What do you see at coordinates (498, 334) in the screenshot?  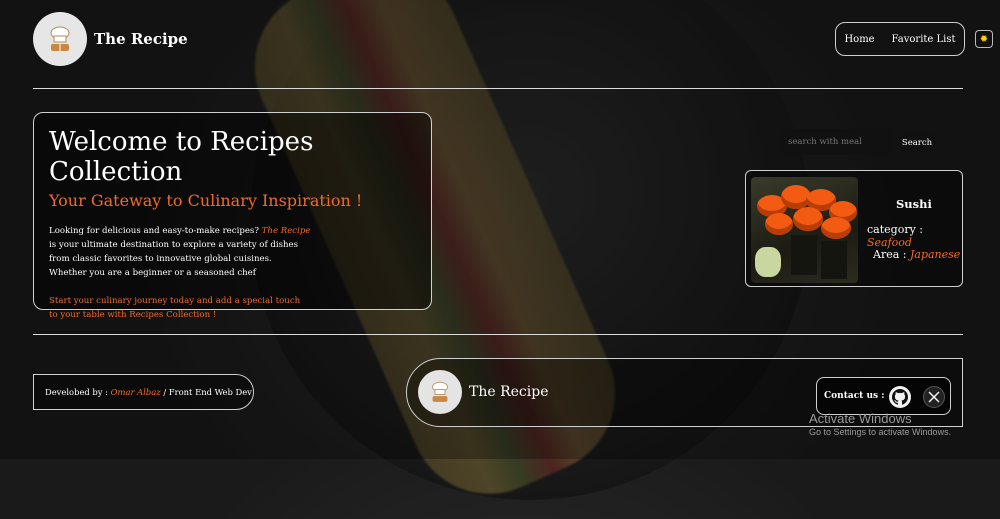 I see `footer-divider` at bounding box center [498, 334].